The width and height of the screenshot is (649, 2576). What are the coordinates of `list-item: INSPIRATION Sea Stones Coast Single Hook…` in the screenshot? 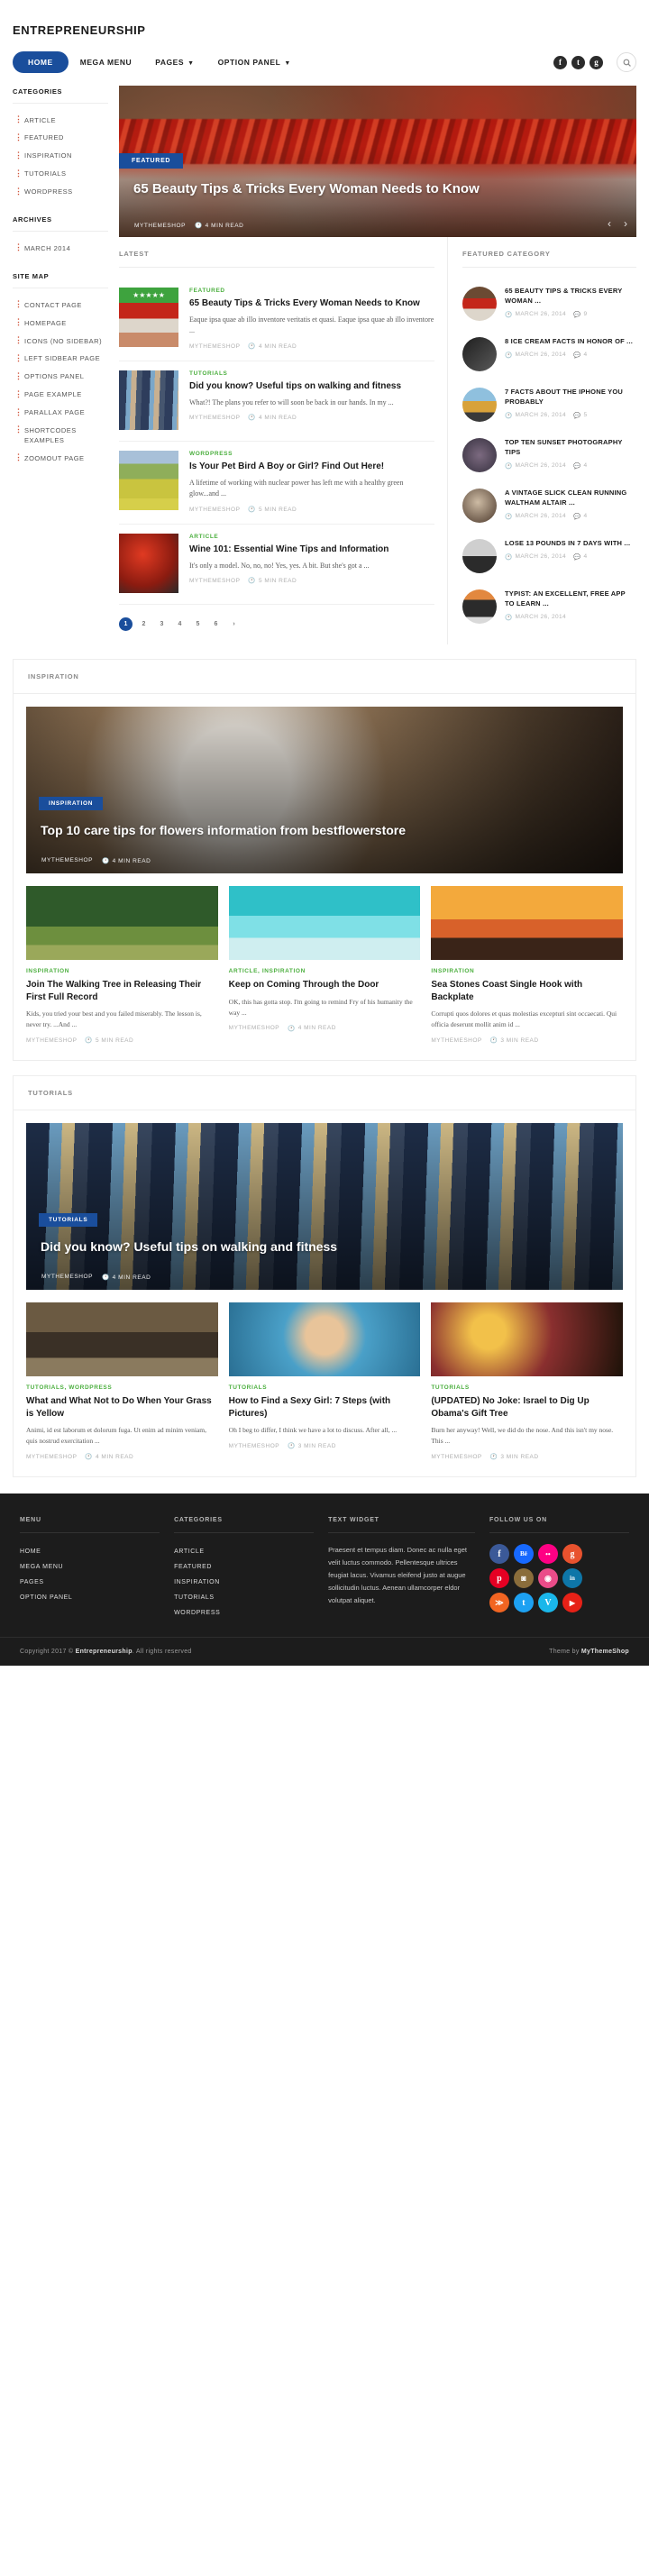 It's located at (527, 965).